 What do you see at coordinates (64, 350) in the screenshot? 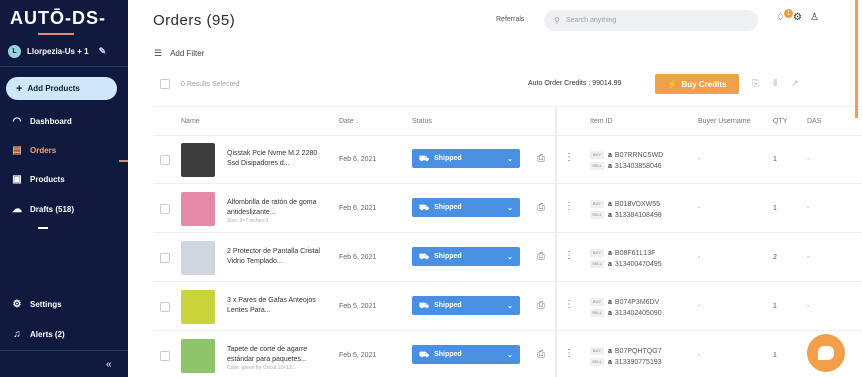
I see `divider` at bounding box center [64, 350].